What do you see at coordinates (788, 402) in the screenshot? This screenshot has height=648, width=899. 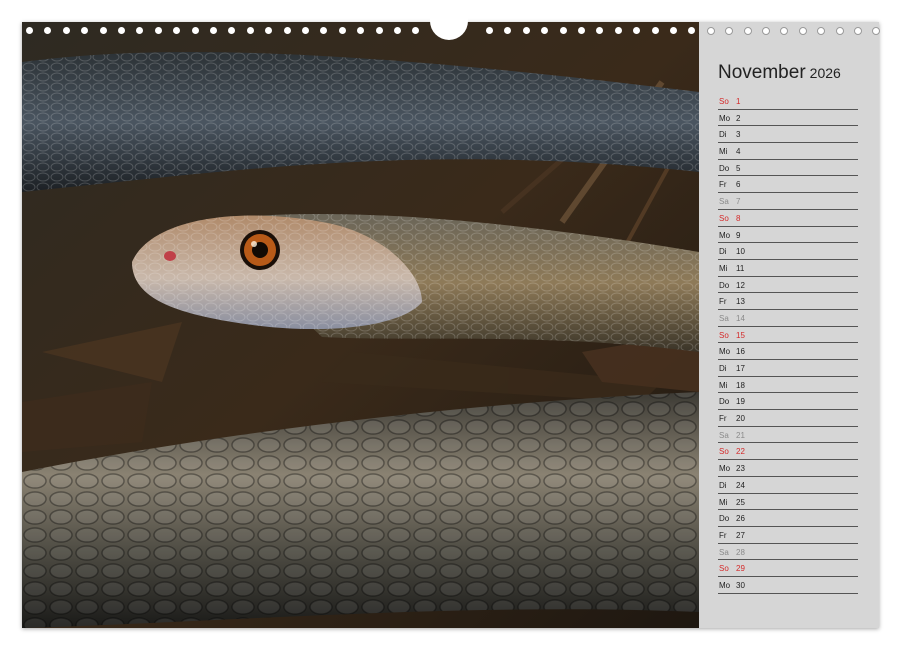 I see `day-row: Do 19` at bounding box center [788, 402].